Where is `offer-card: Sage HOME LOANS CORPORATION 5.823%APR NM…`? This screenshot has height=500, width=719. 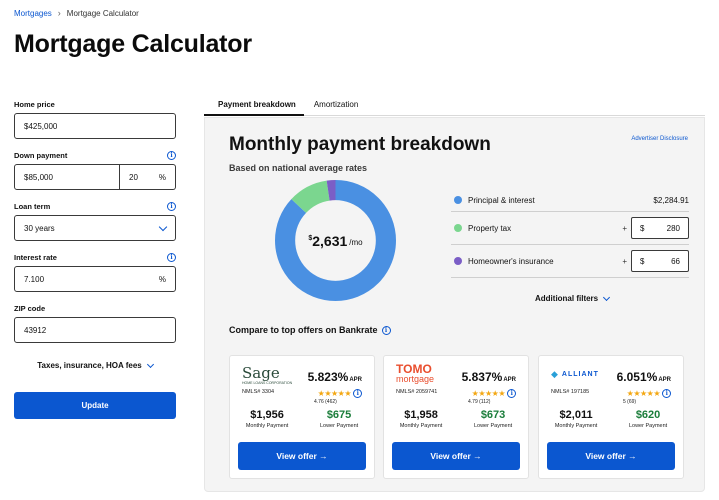 offer-card: Sage HOME LOANS CORPORATION 5.823%APR NM… is located at coordinates (302, 417).